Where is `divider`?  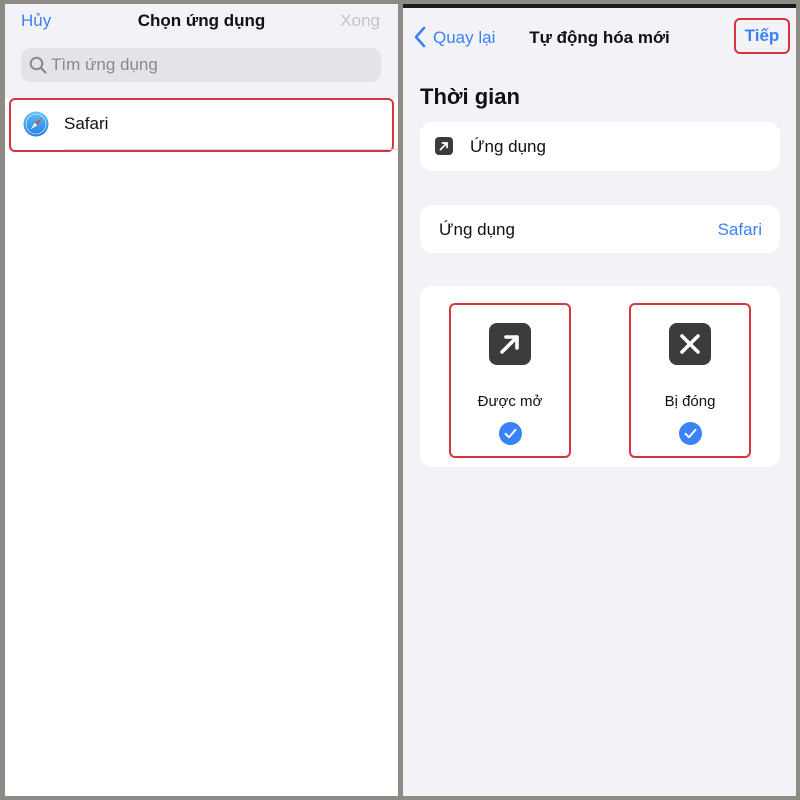 divider is located at coordinates (231, 149).